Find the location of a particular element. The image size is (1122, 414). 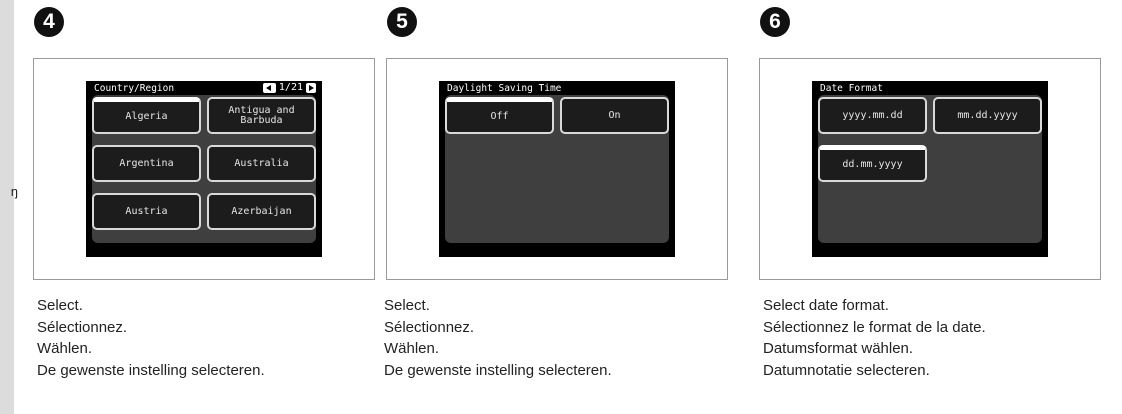

caption-line-de: Datumsformat wählen. is located at coordinates (838, 348).